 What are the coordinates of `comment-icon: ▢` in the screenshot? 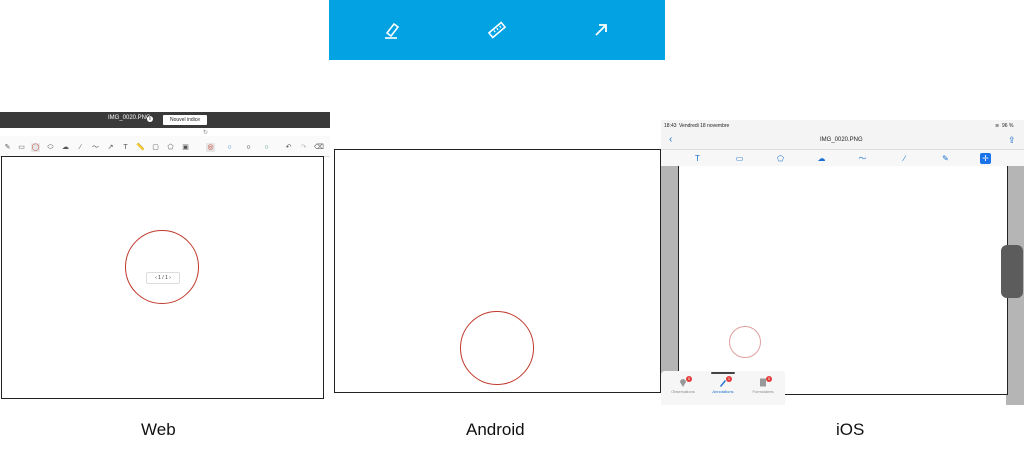 It's located at (155, 147).